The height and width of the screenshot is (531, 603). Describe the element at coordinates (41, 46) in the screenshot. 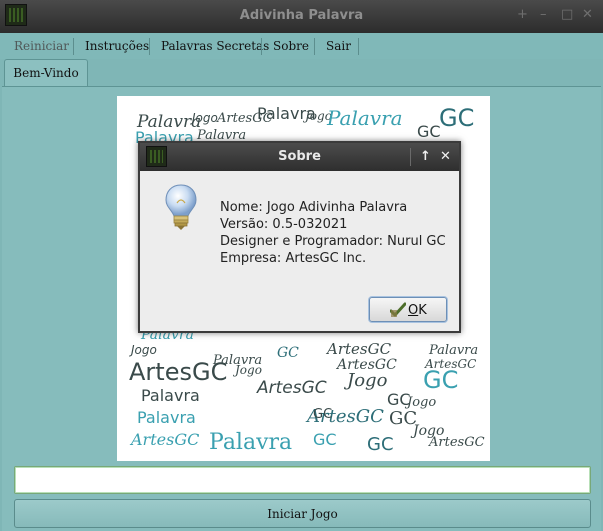

I see `menu-reiniciar: Reiniciar` at that location.